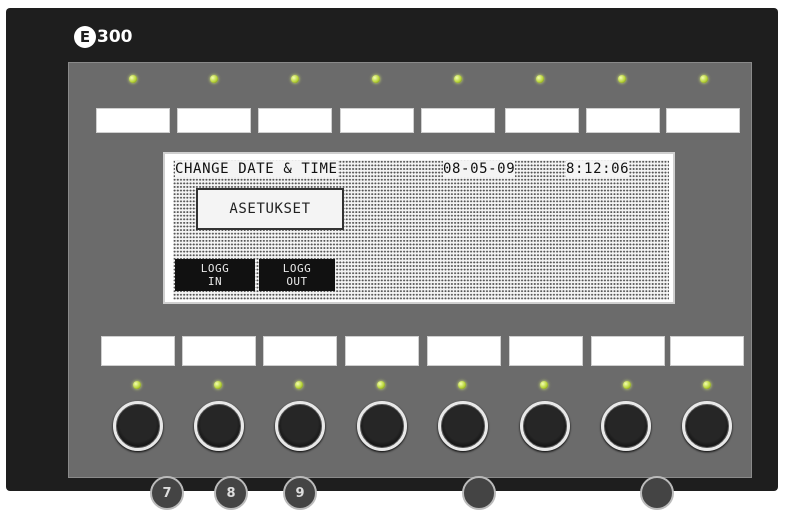  I want to click on function-button-left, so click(479, 493).